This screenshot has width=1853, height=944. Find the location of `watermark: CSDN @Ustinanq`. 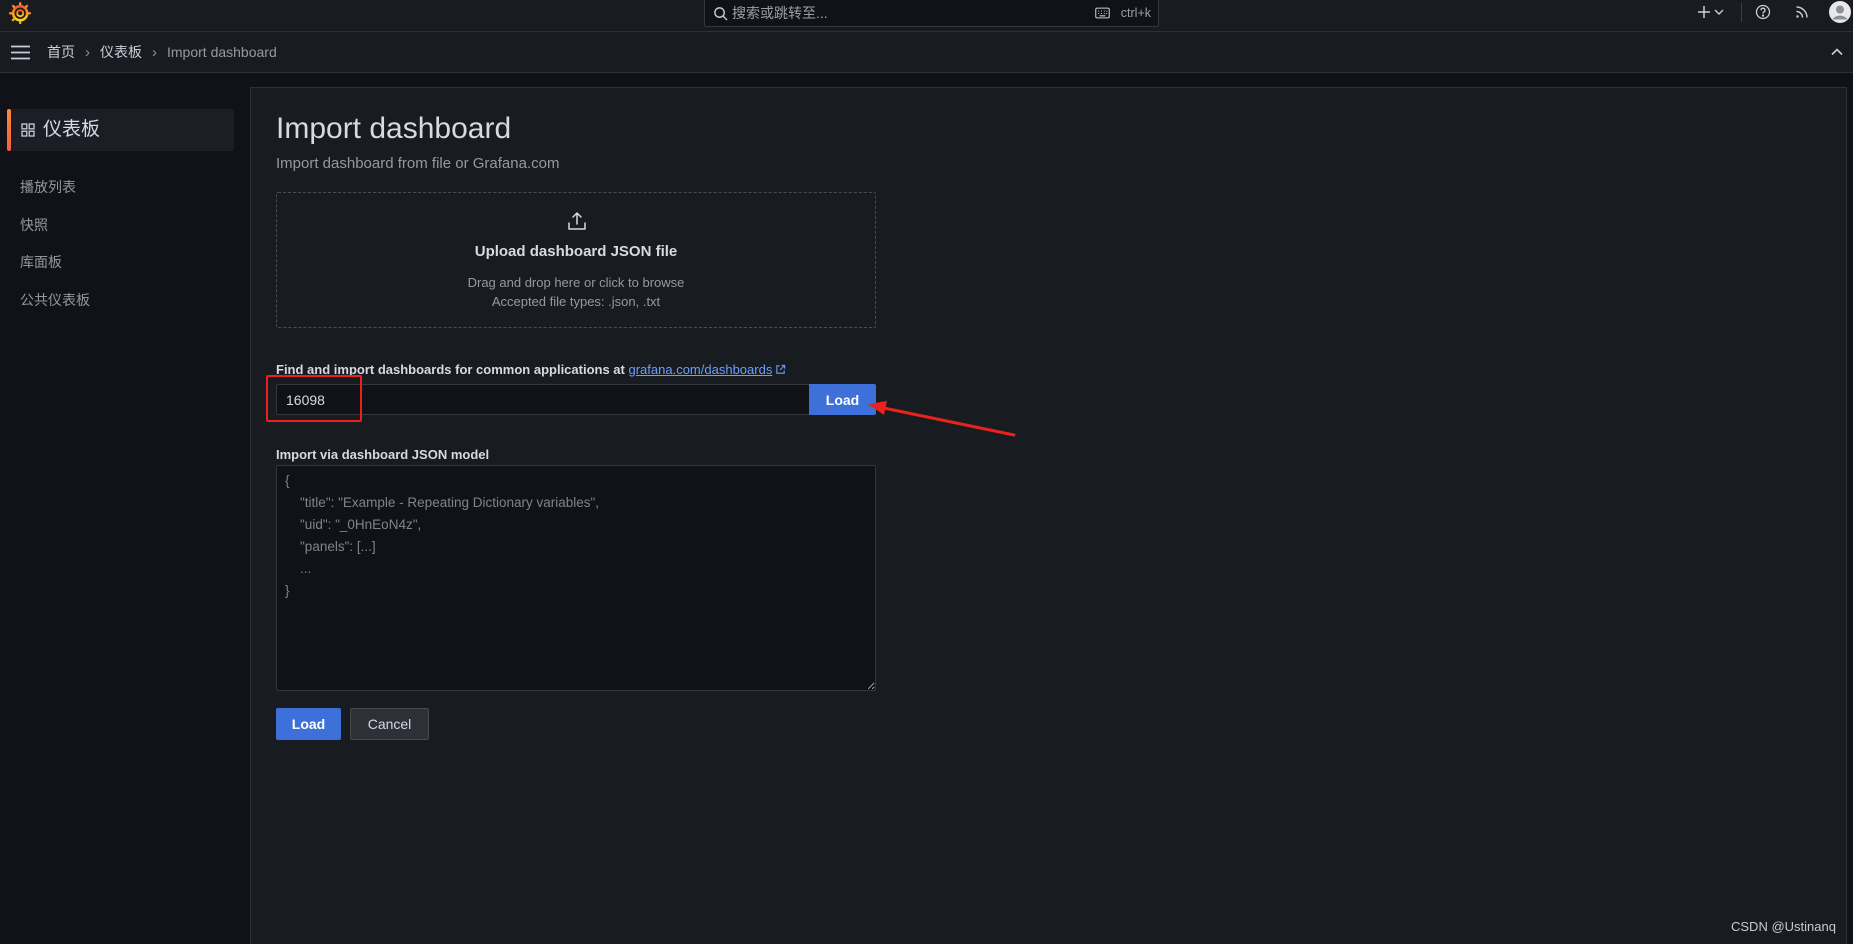

watermark: CSDN @Ustinanq is located at coordinates (1783, 926).